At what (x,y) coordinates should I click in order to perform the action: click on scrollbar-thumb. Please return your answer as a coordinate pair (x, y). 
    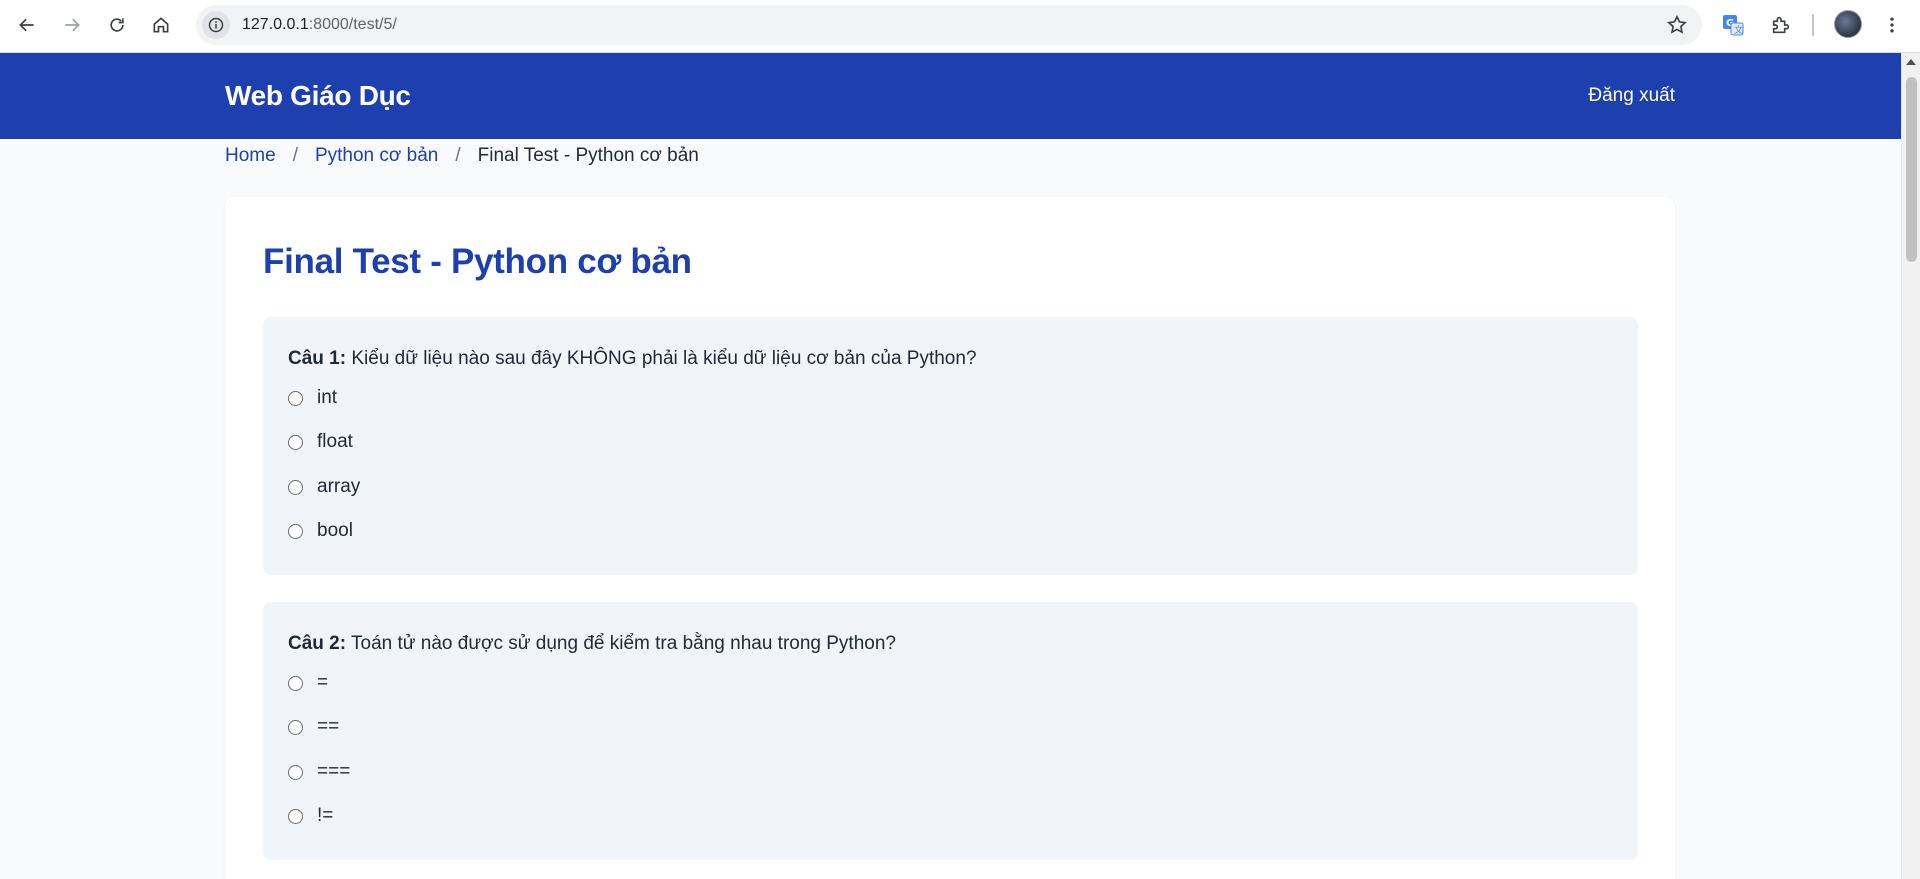
    Looking at the image, I should click on (1911, 169).